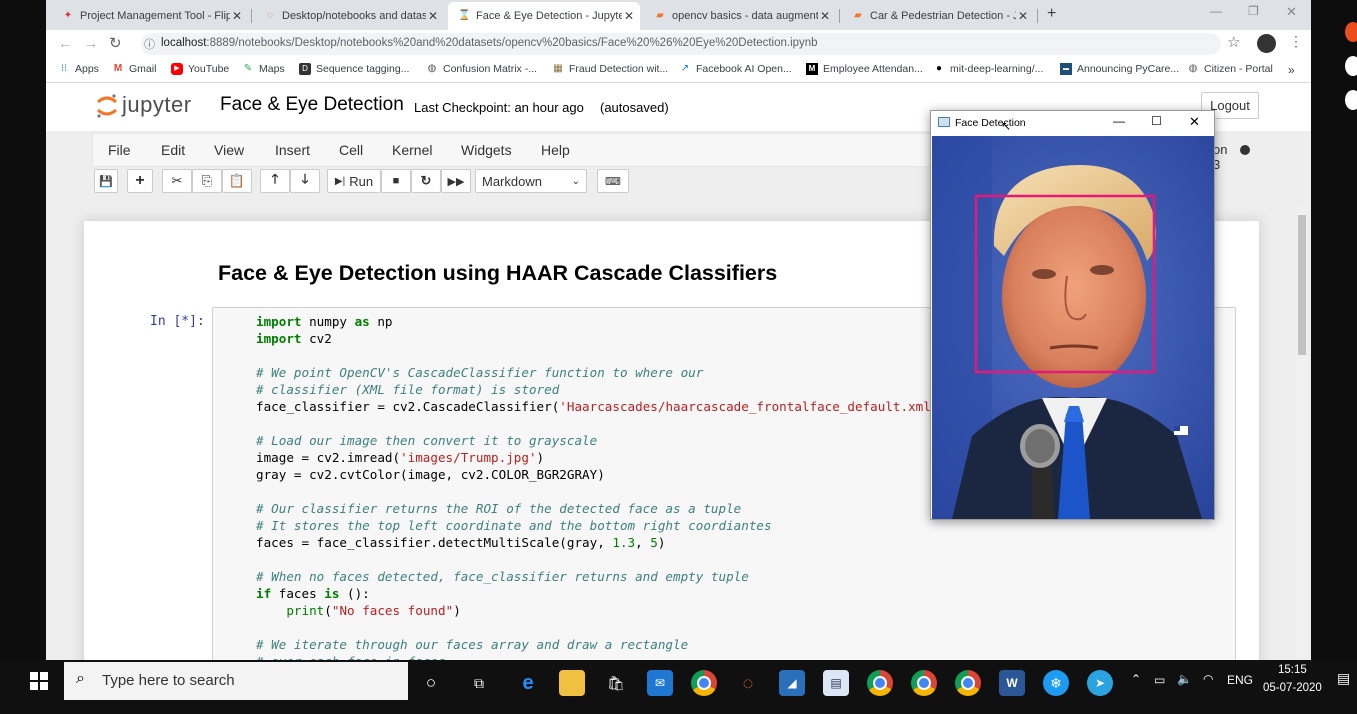  What do you see at coordinates (207, 181) in the screenshot?
I see `copy-button: ⎘` at bounding box center [207, 181].